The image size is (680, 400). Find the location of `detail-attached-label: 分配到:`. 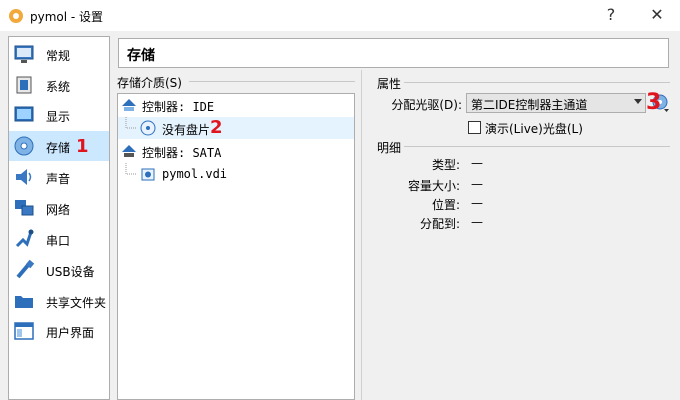

detail-attached-label: 分配到: is located at coordinates (439, 224).